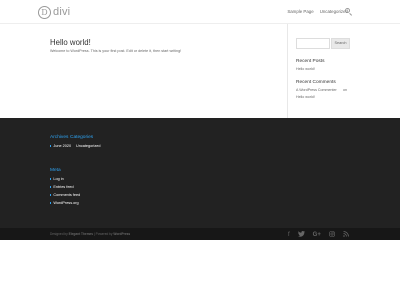 The width and height of the screenshot is (400, 300). I want to click on categories-heading: Categories, so click(82, 137).